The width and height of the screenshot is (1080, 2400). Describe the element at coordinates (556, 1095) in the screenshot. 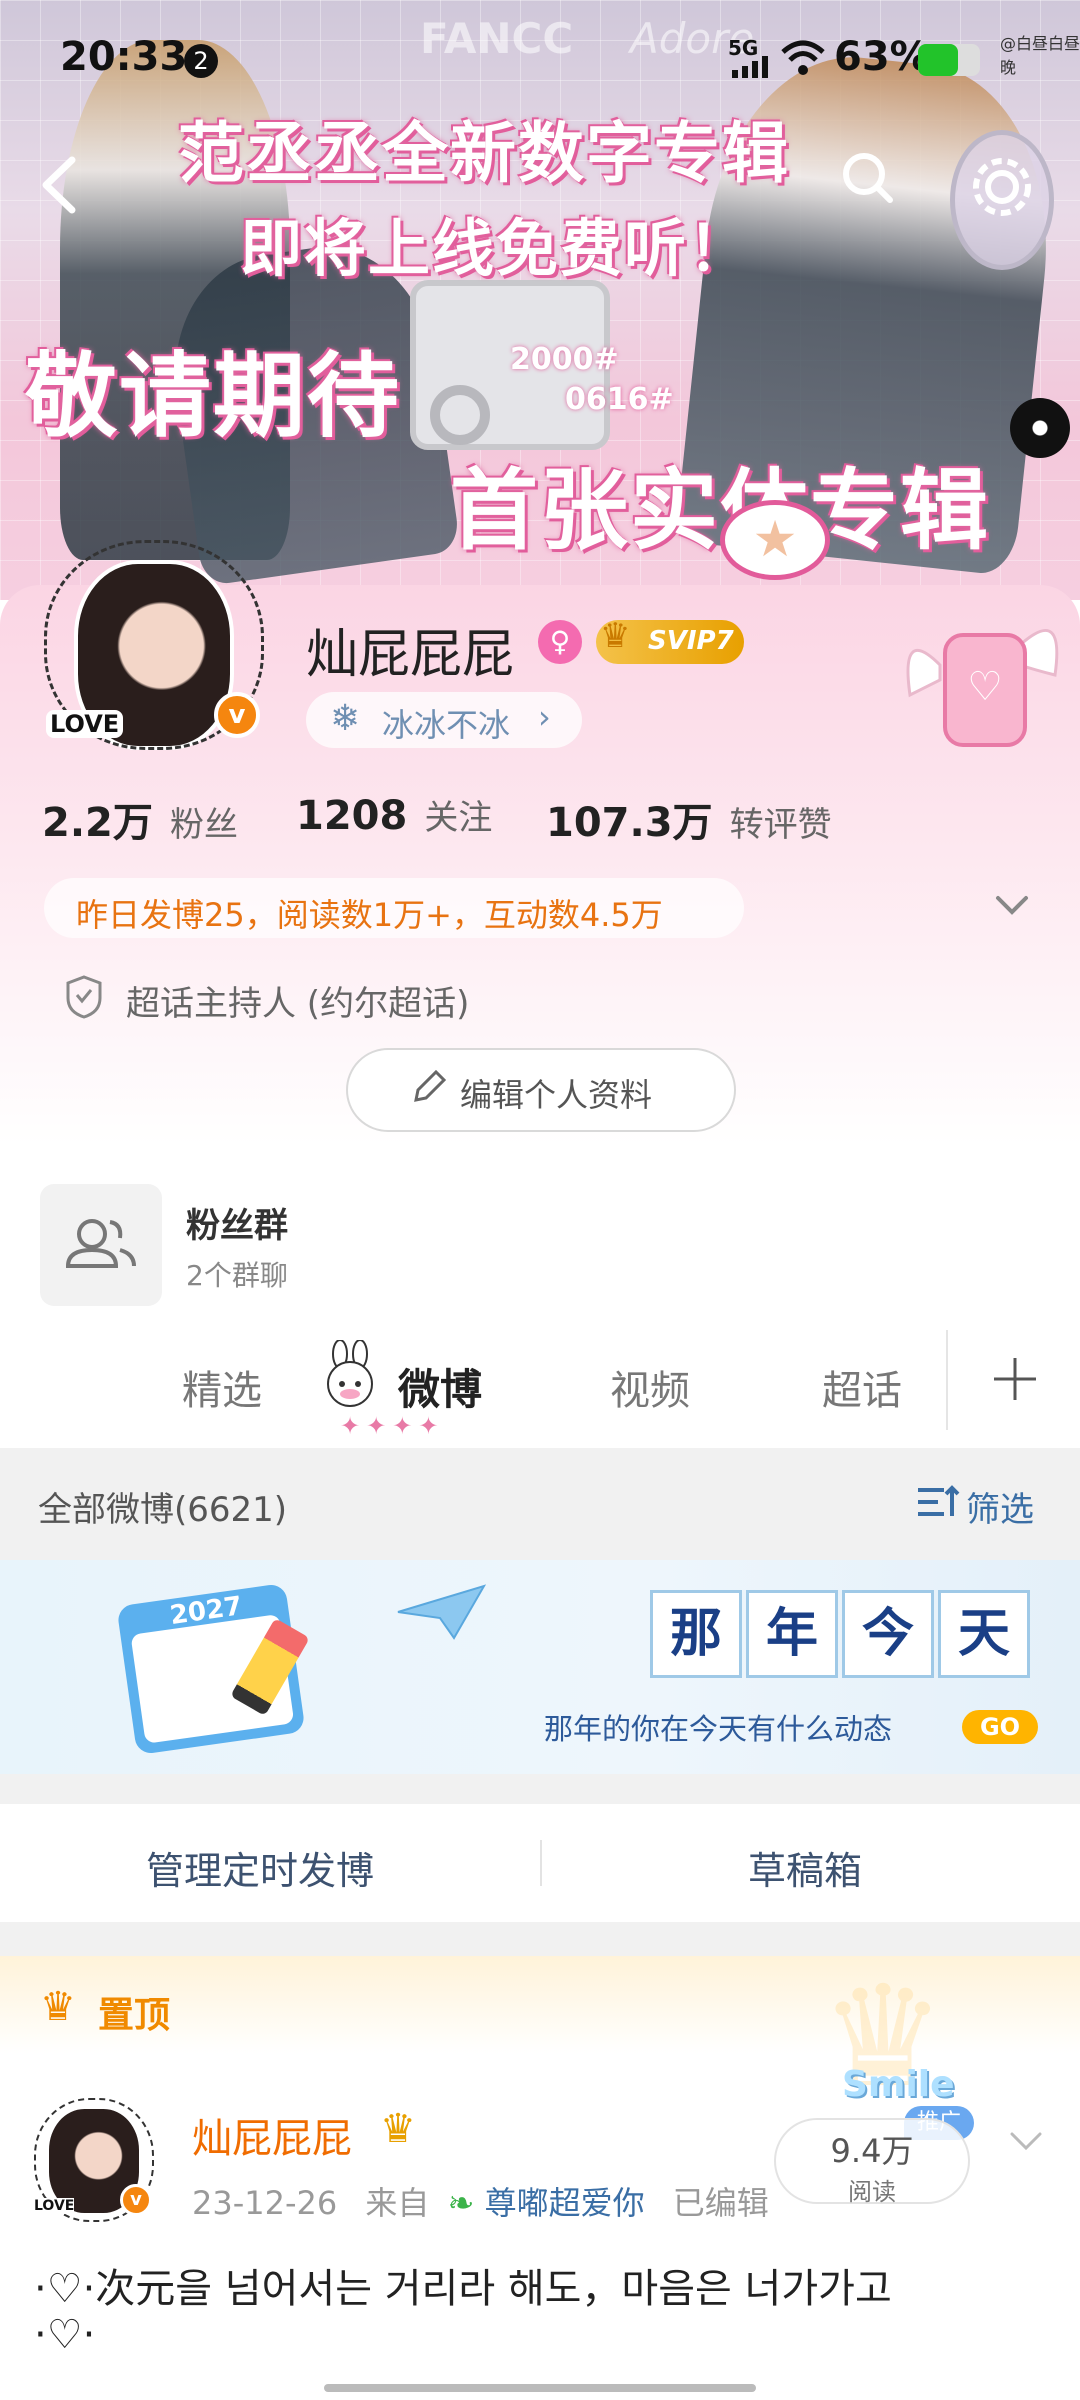

I see `edit-profile-label: 编辑个人资料` at that location.